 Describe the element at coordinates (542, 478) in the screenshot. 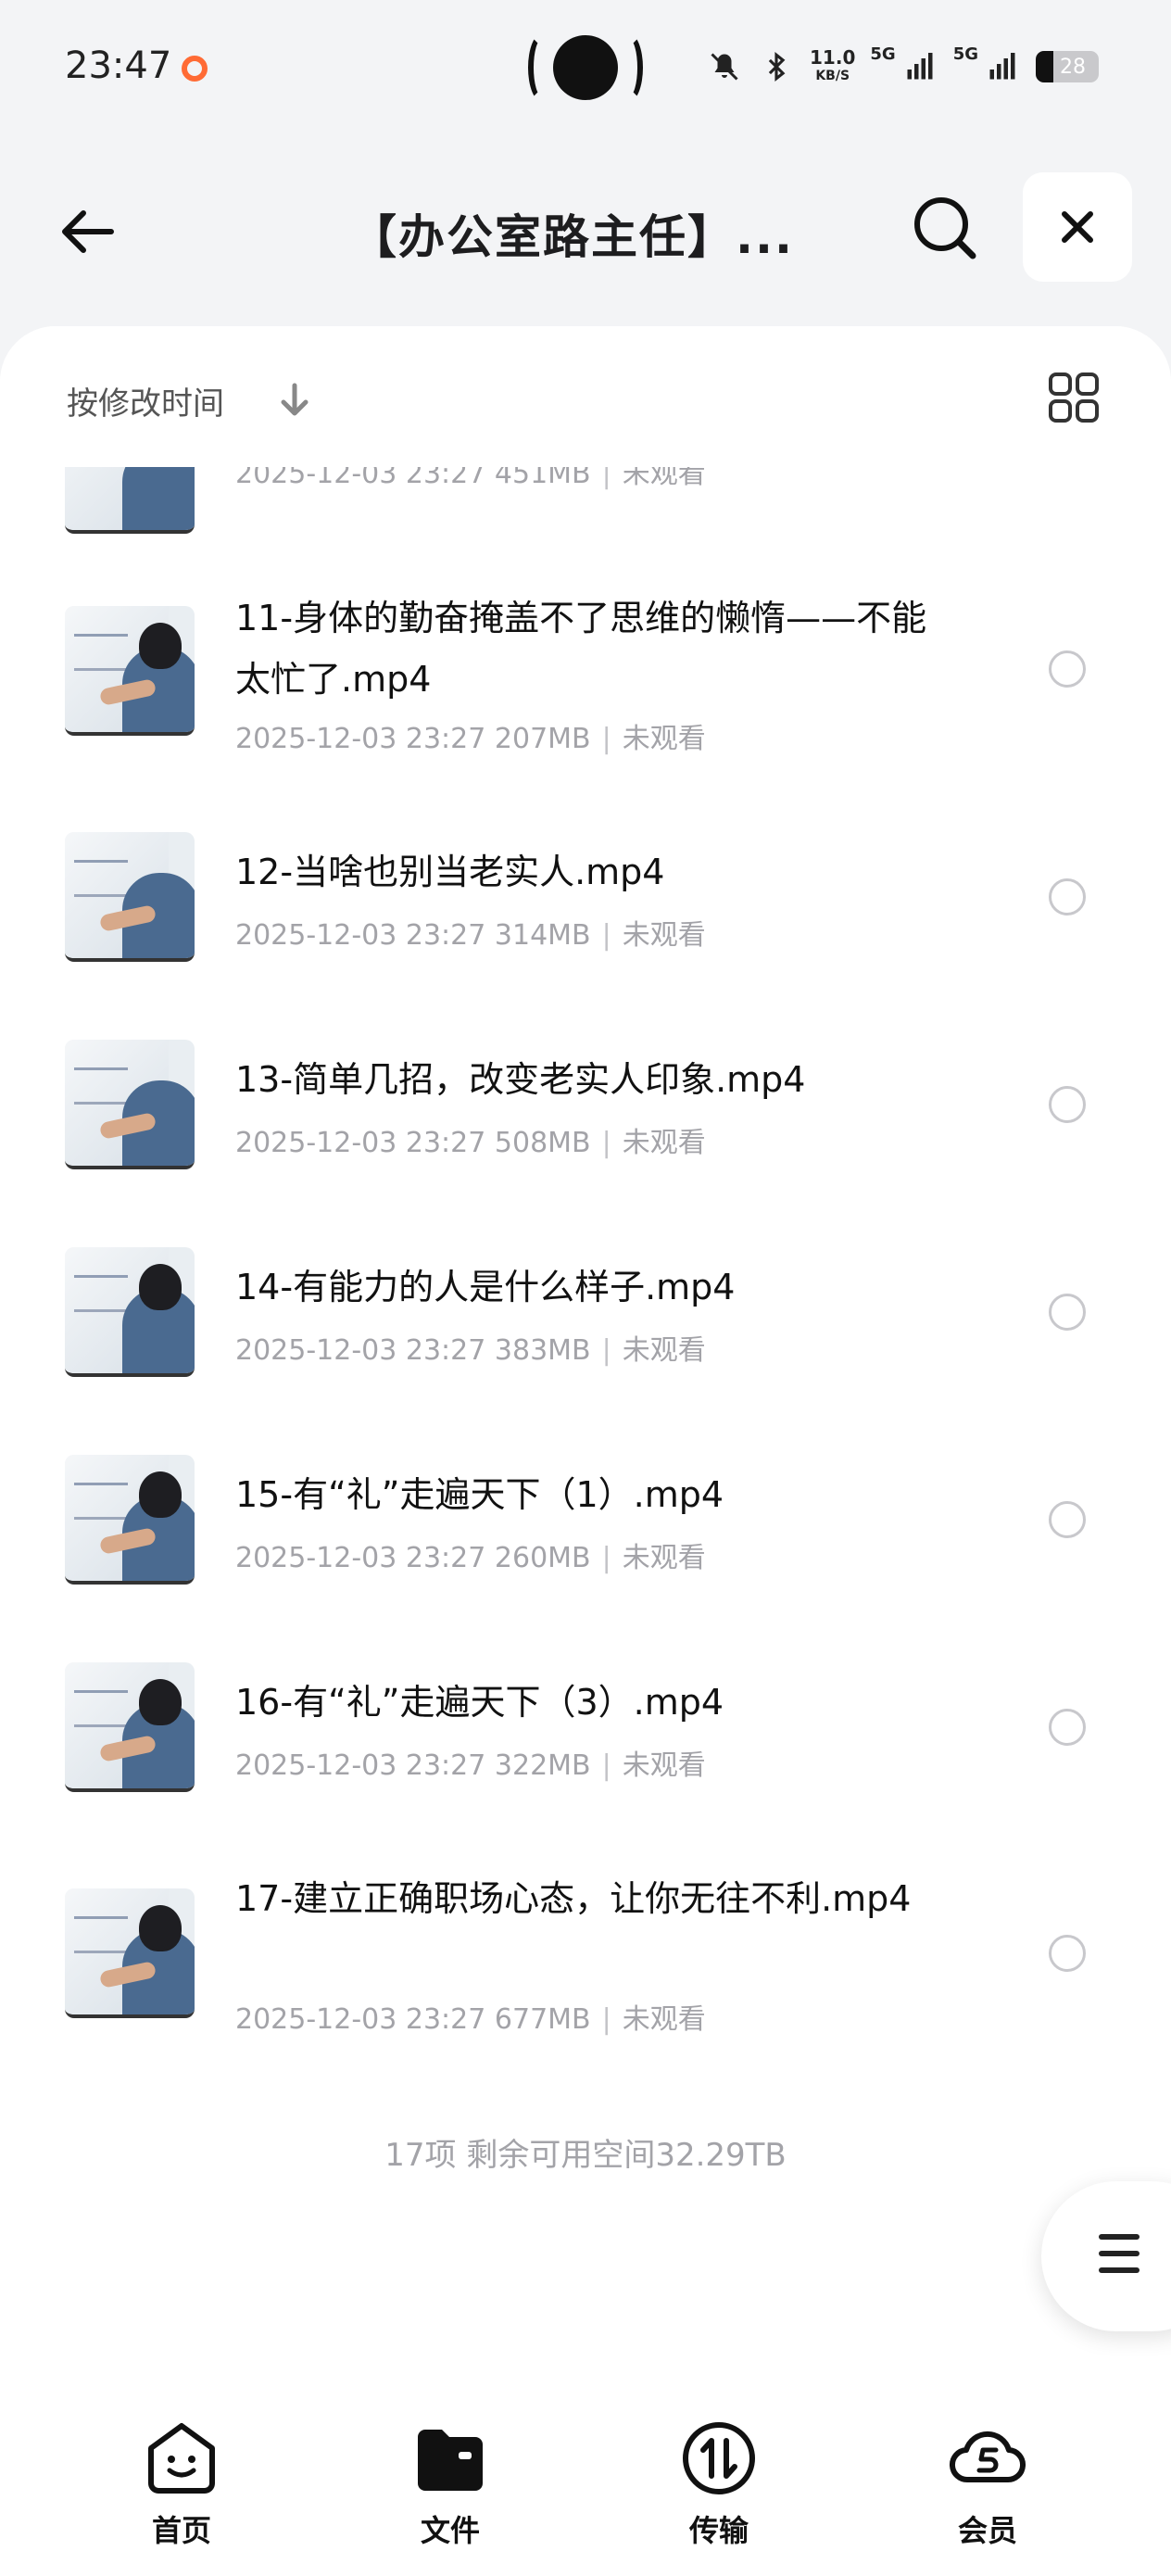

I see `file-size: 451MB` at that location.